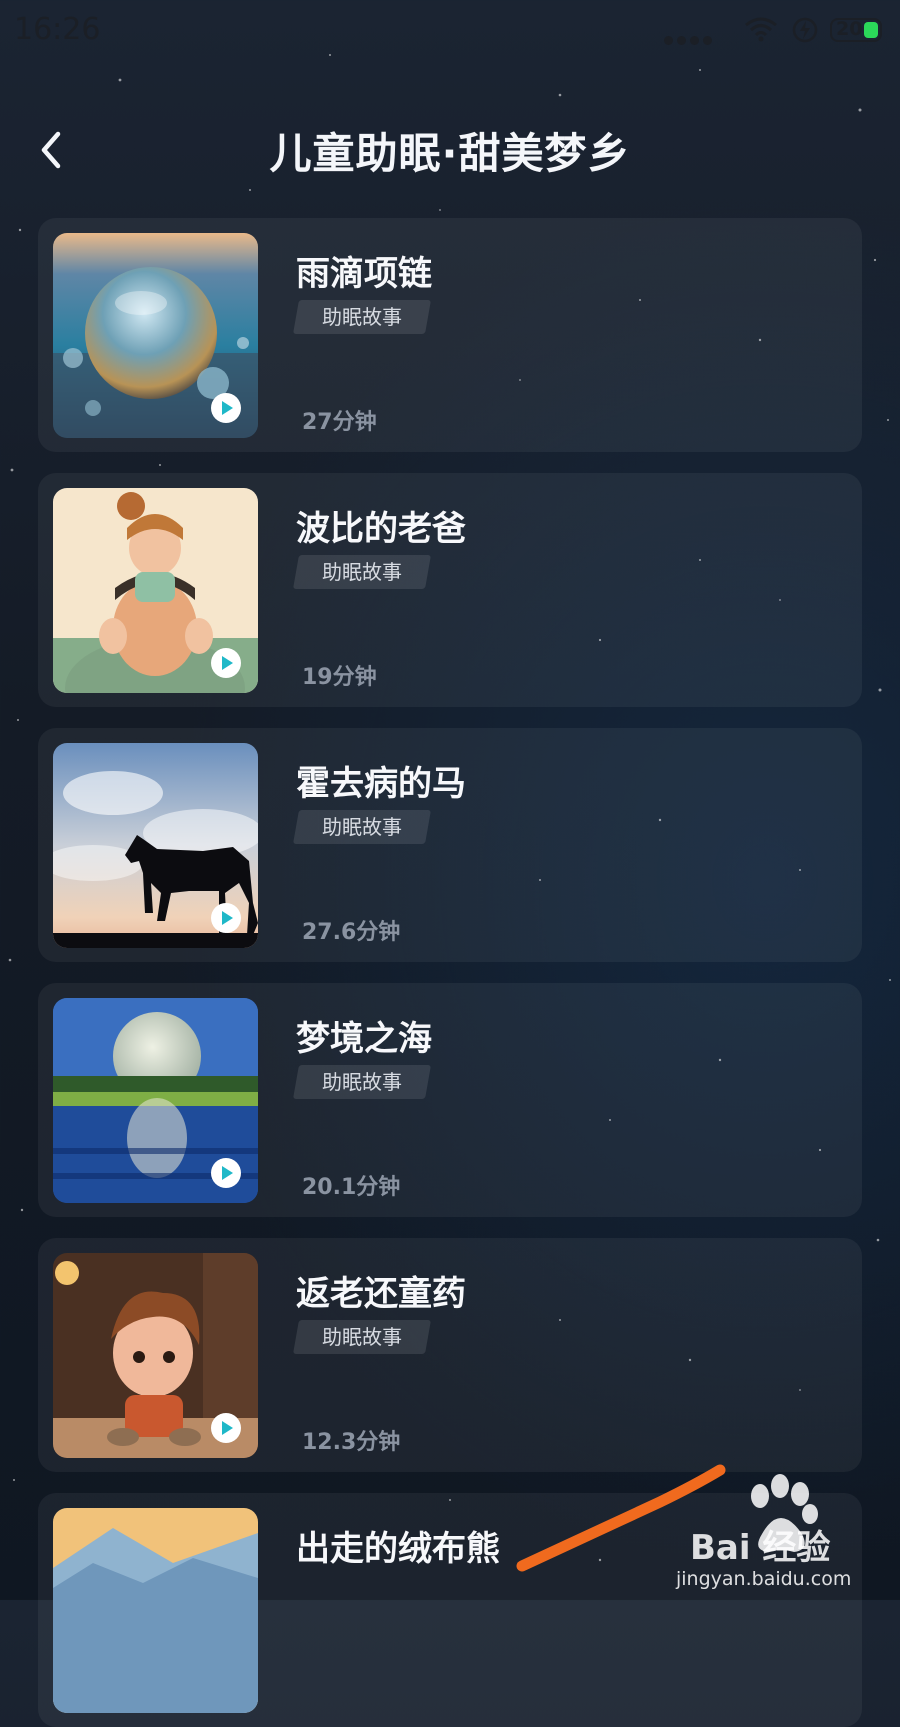 This screenshot has width=900, height=1727. I want to click on story-title: 霍去病的马, so click(381, 784).